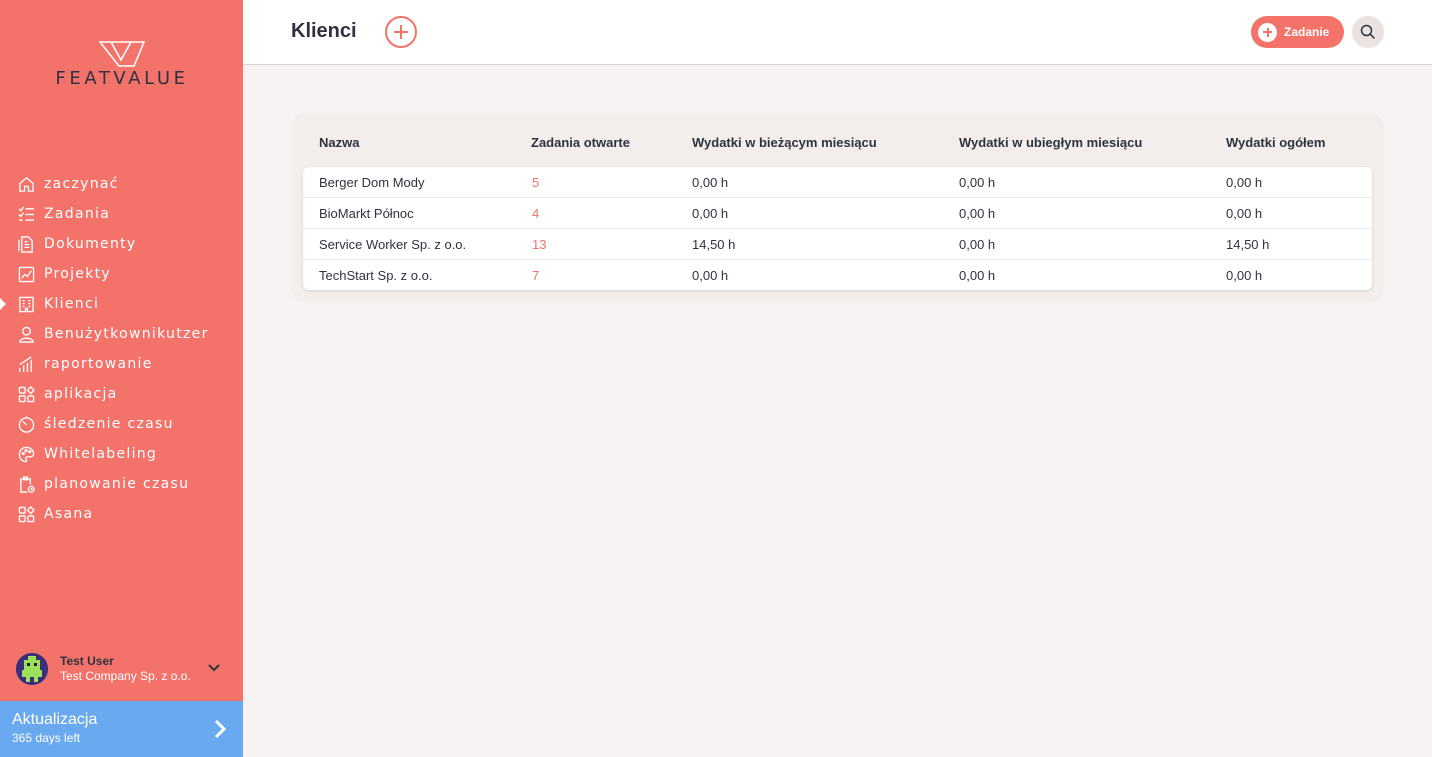 The image size is (1432, 757). Describe the element at coordinates (372, 182) in the screenshot. I see `client-name: Berger Dom Mody` at that location.